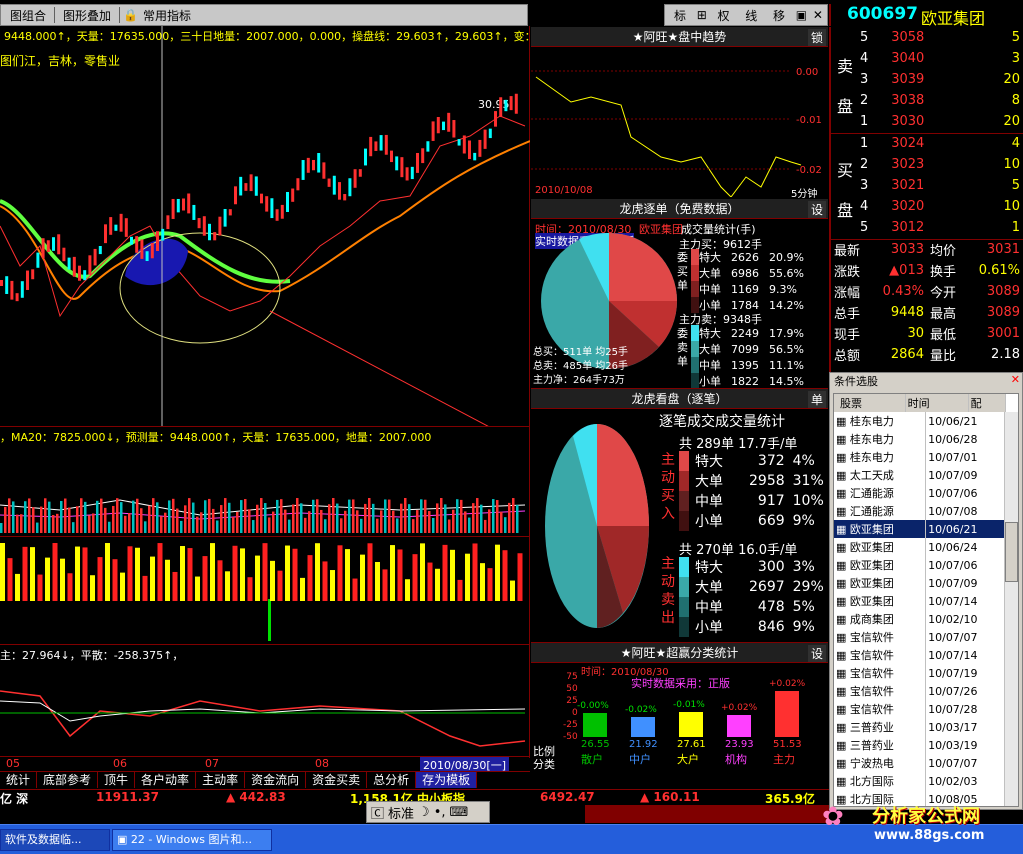  Describe the element at coordinates (447, 780) in the screenshot. I see `tab-save-template: 存为模板` at that location.